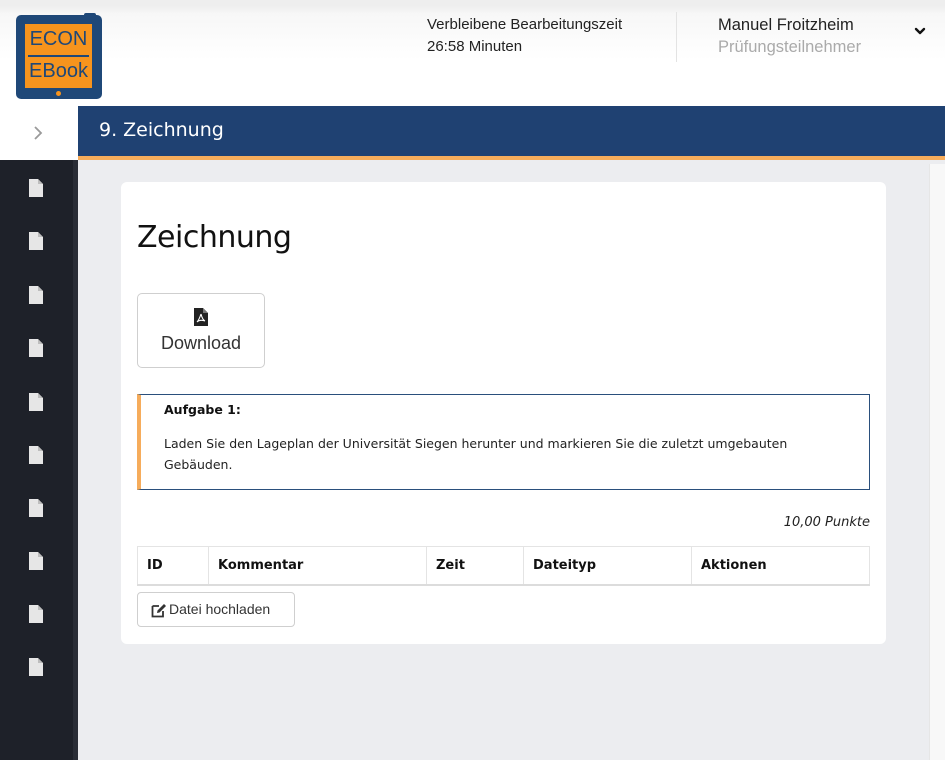 Image resolution: width=945 pixels, height=760 pixels. What do you see at coordinates (214, 237) in the screenshot?
I see `question-heading: Zeichnung` at bounding box center [214, 237].